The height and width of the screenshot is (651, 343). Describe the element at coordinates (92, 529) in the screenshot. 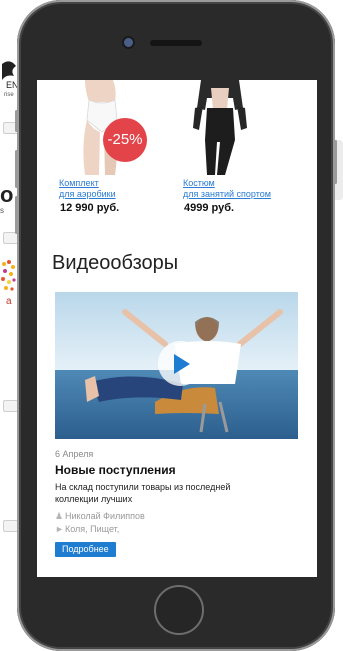

I see `news-tags-list: Коля, Пищет,` at that location.